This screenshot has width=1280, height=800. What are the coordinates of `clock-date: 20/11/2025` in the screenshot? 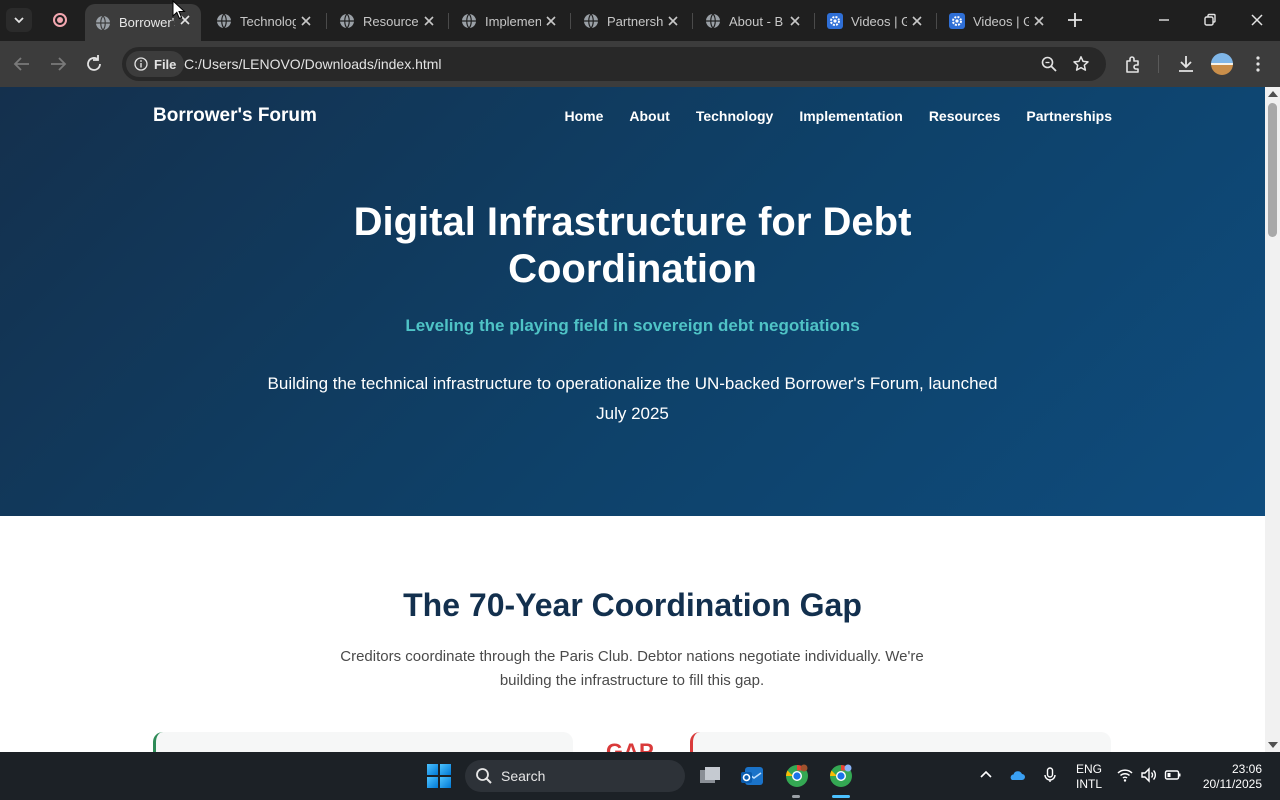 It's located at (1232, 784).